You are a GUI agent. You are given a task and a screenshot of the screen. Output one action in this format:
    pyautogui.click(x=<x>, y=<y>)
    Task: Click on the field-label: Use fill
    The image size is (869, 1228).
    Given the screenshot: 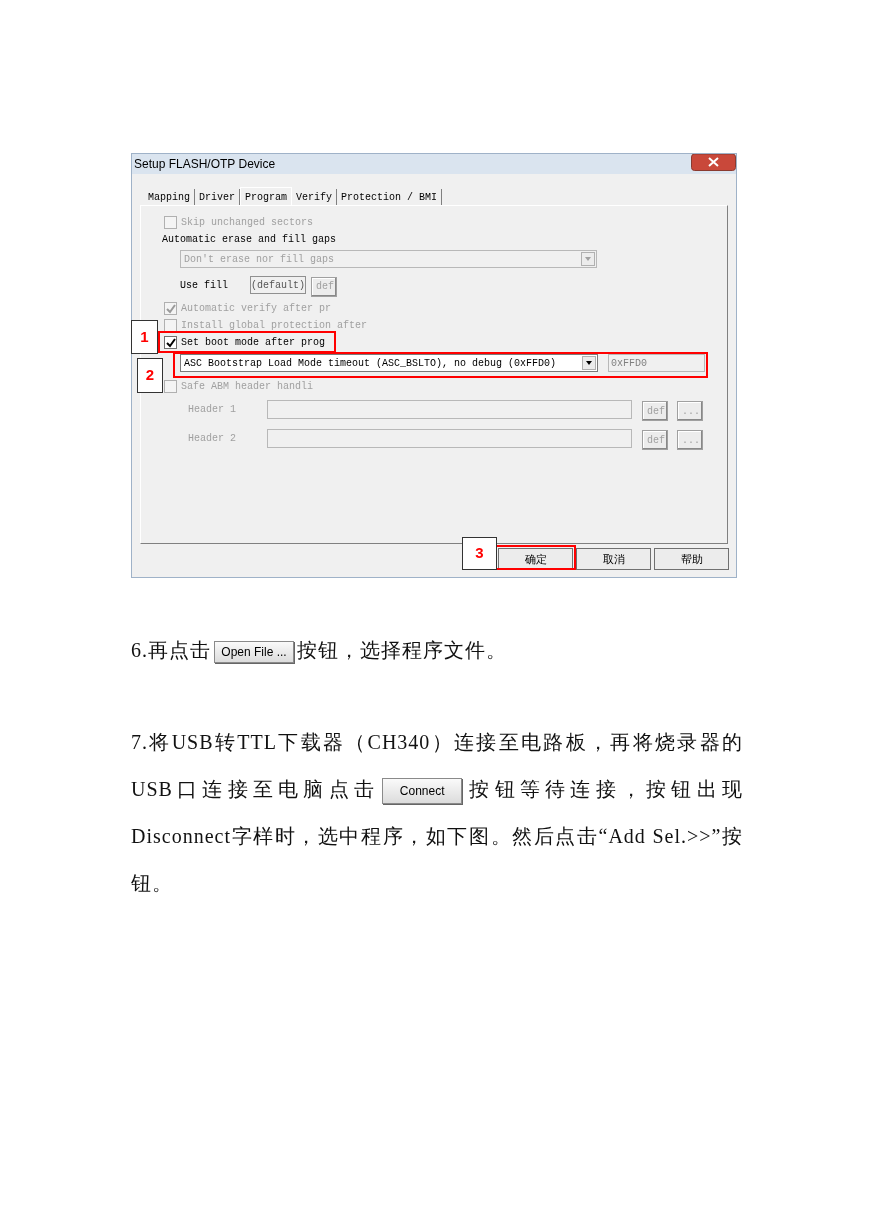 What is the action you would take?
    pyautogui.click(x=204, y=285)
    